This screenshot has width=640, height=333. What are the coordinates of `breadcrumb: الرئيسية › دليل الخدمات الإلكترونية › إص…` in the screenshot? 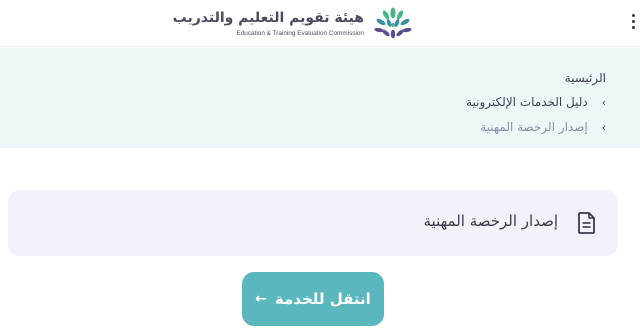 It's located at (536, 103).